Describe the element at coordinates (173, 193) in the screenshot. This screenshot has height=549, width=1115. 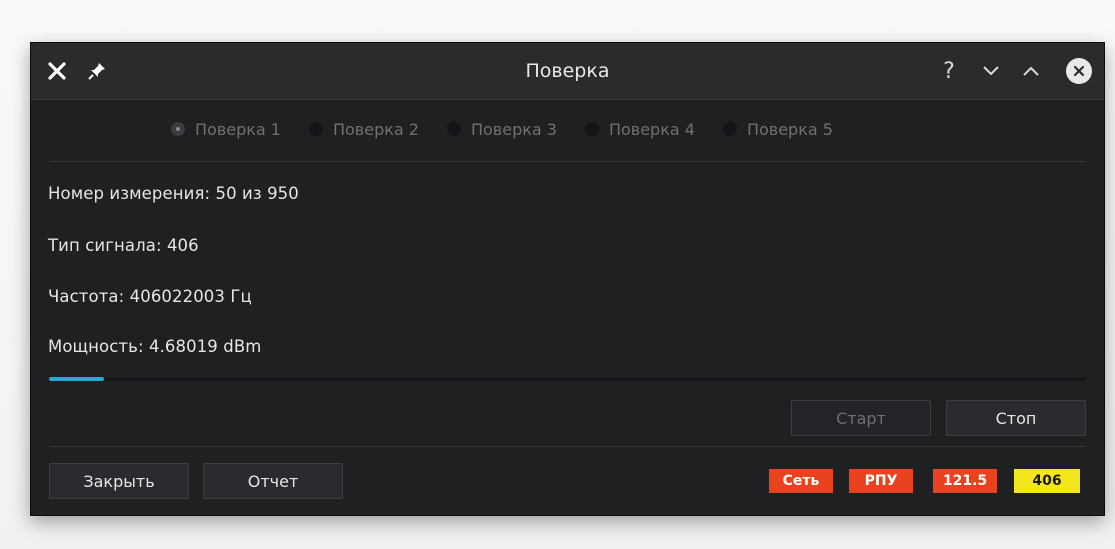
I see `measurement-number: Номер измерения: 50 из 950` at that location.